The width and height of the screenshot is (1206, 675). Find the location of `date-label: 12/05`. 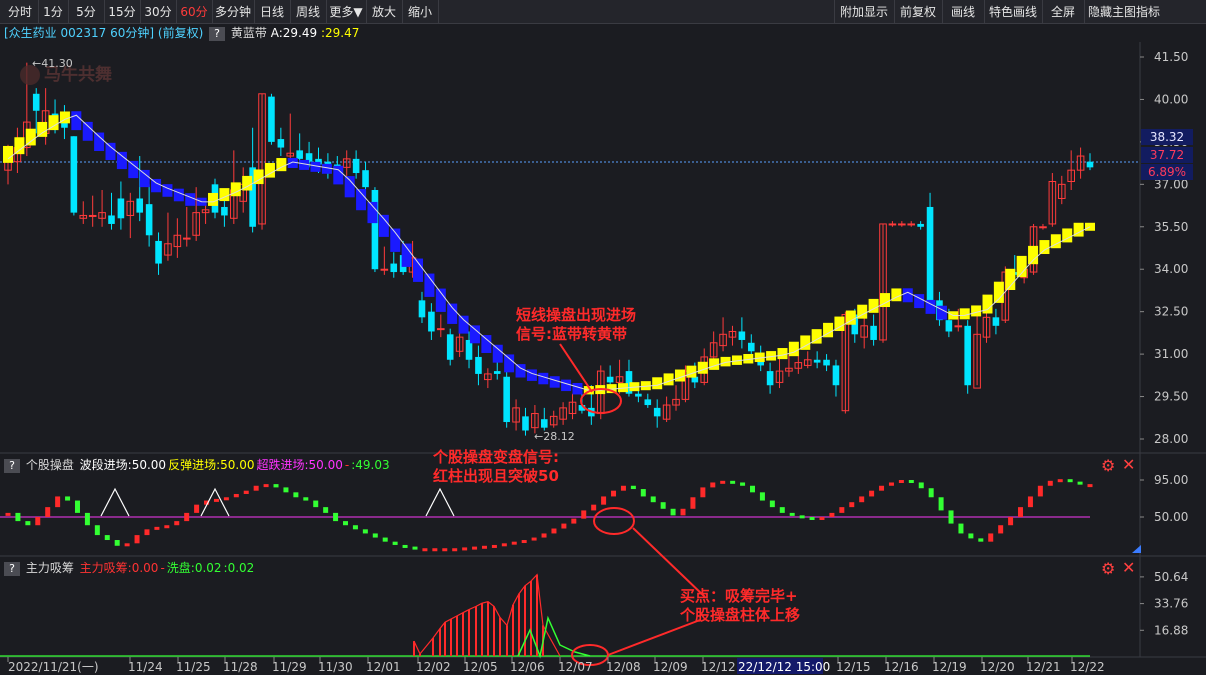

date-label: 12/05 is located at coordinates (480, 667).